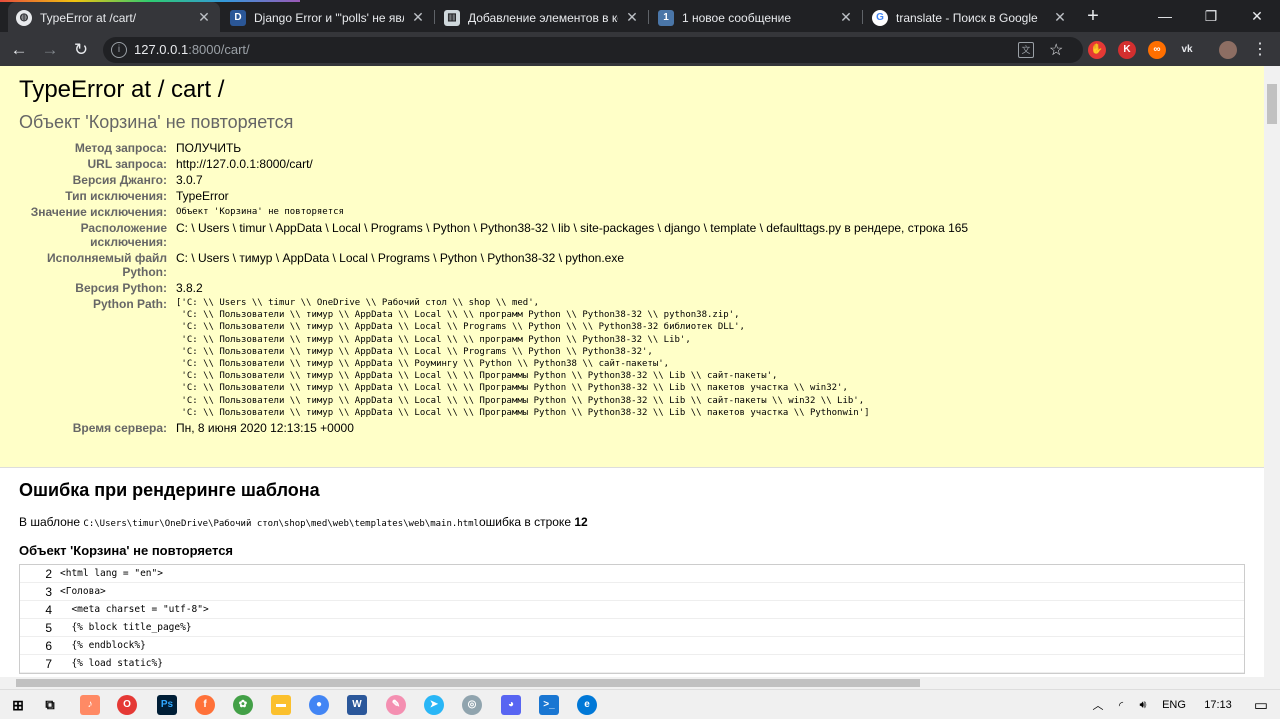 Image resolution: width=1280 pixels, height=720 pixels. What do you see at coordinates (1143, 705) in the screenshot?
I see `volume-icon: 🔊︎` at bounding box center [1143, 705].